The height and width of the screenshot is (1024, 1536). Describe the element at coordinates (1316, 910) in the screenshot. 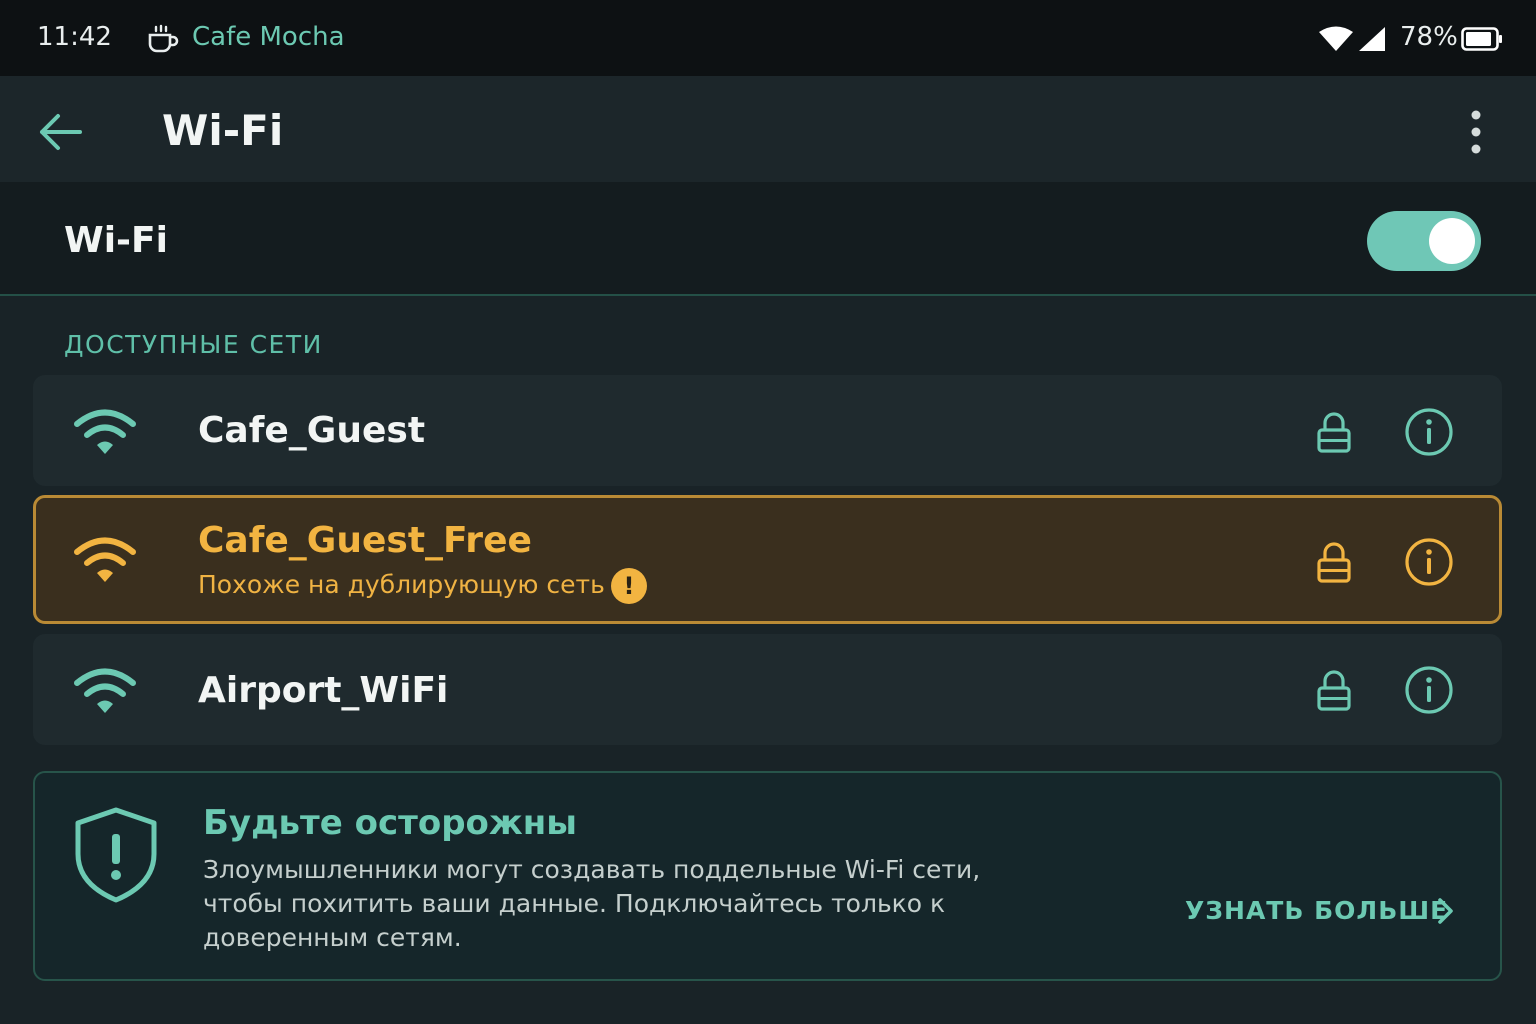

I see `learn-more-button: УЗНАТЬ БОЛЬШЕ` at that location.